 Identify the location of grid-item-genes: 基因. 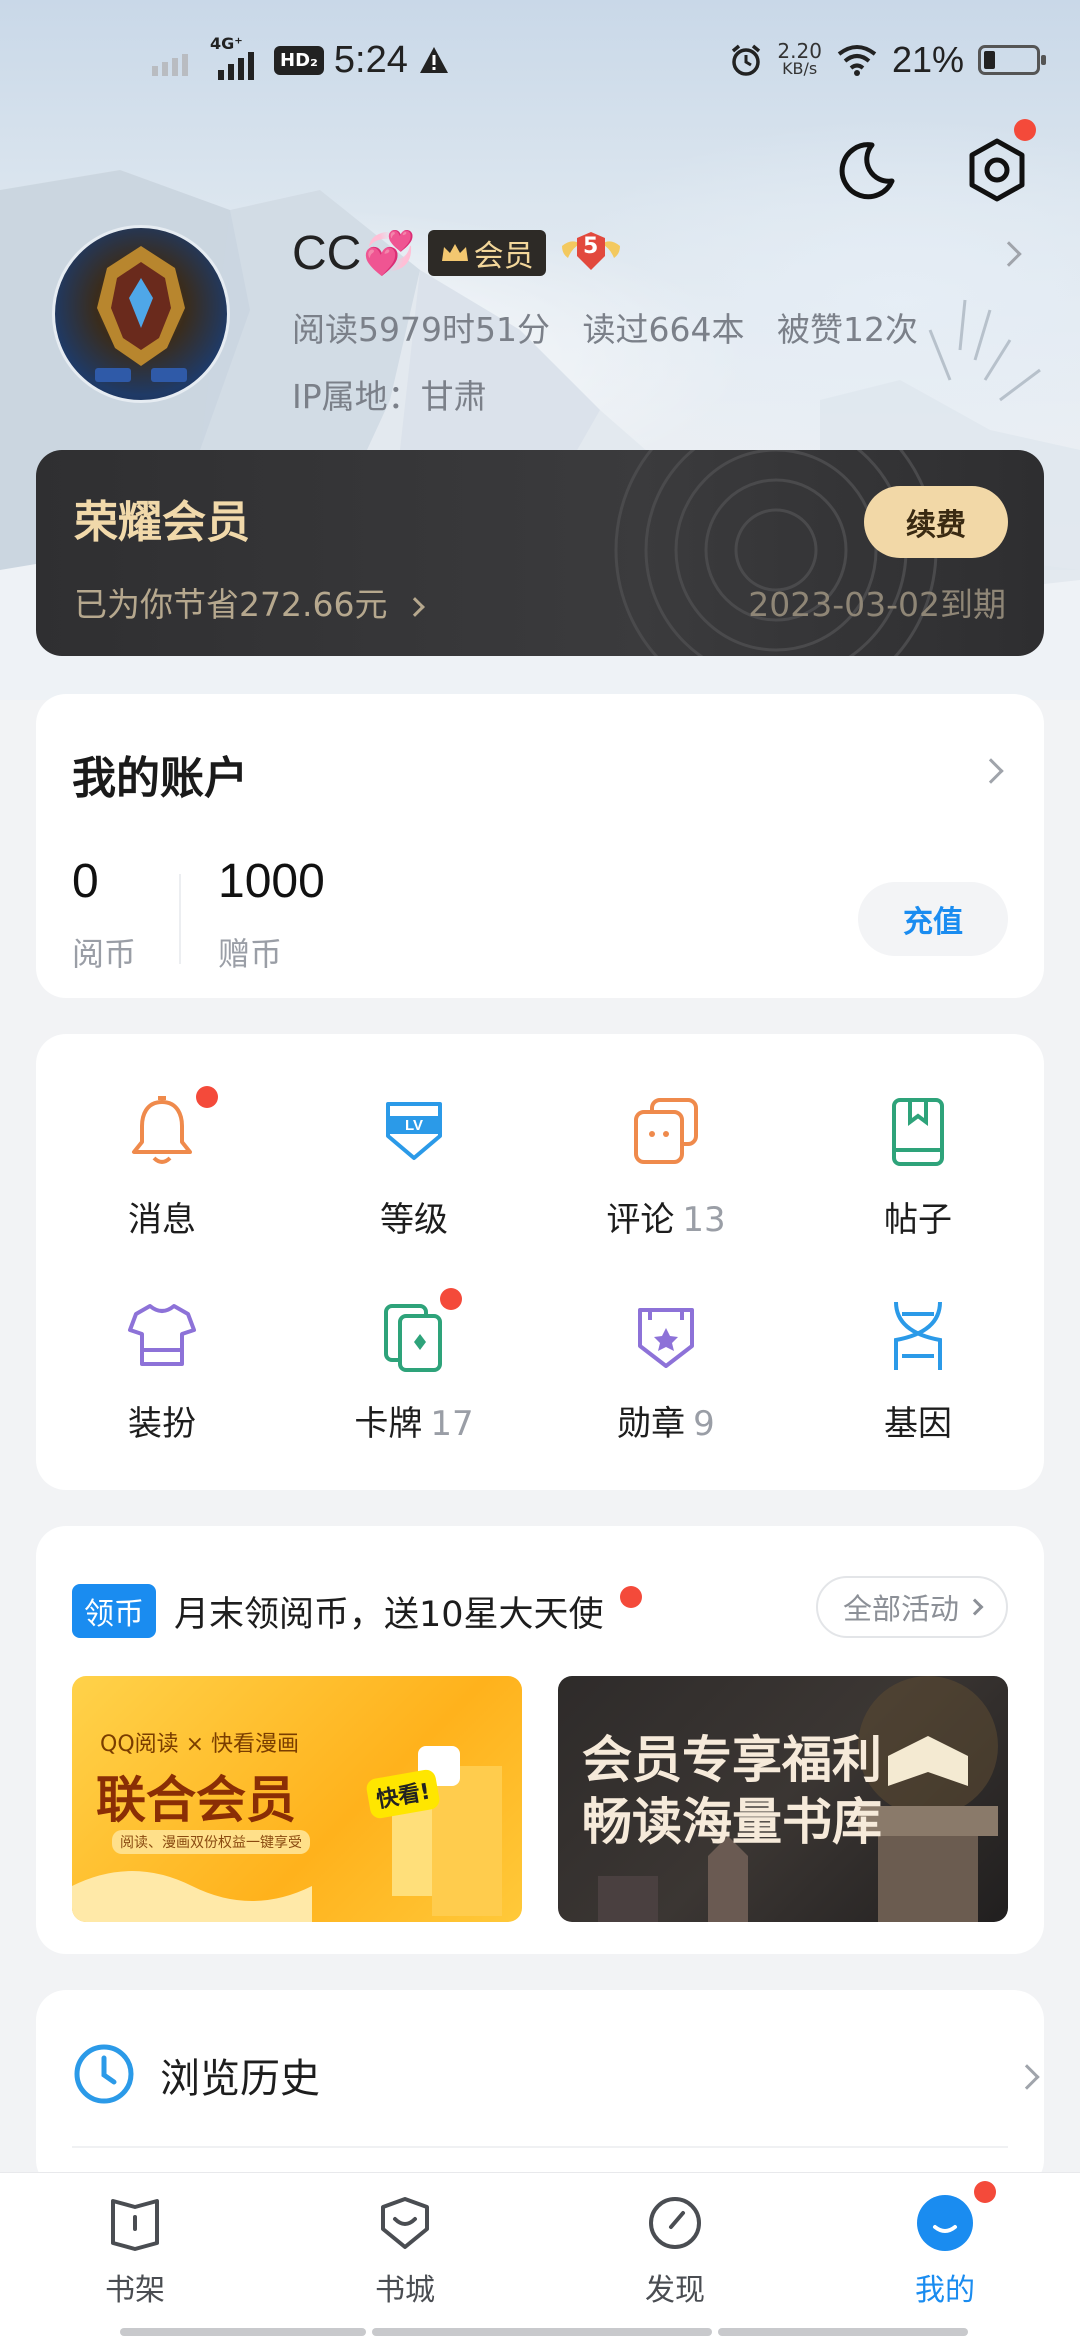
(918, 1376).